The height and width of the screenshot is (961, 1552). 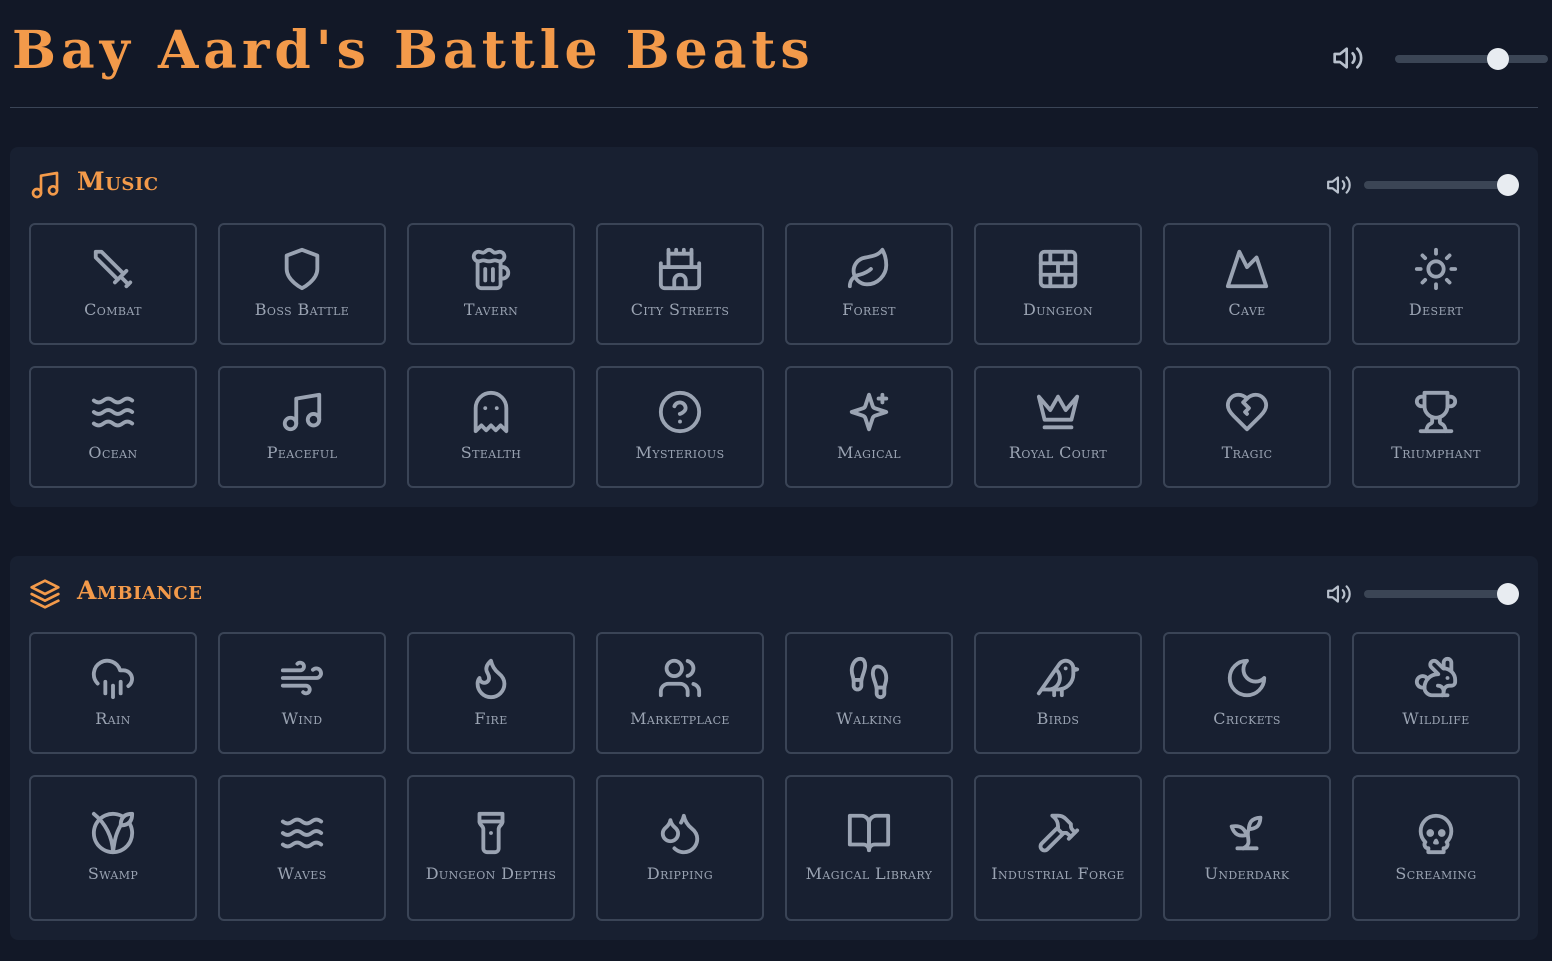 I want to click on tile-label: Peaceful, so click(x=302, y=452).